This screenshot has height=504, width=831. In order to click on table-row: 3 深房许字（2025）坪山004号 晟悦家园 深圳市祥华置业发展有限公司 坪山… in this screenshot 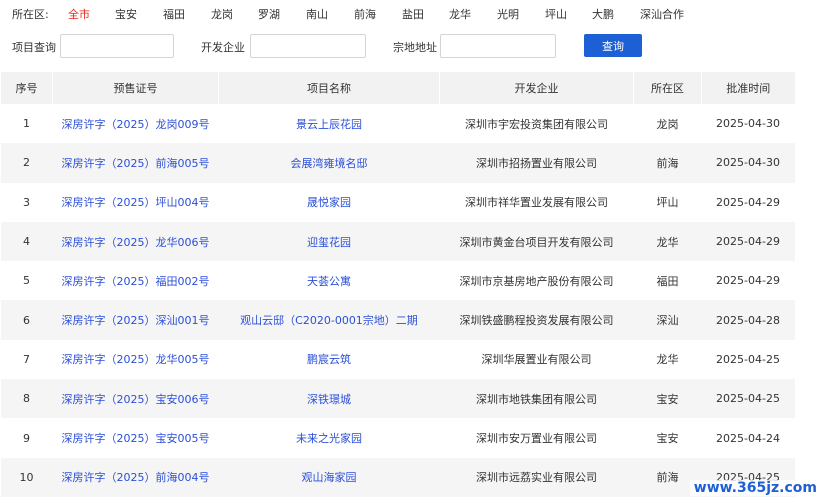, I will do `click(398, 202)`.